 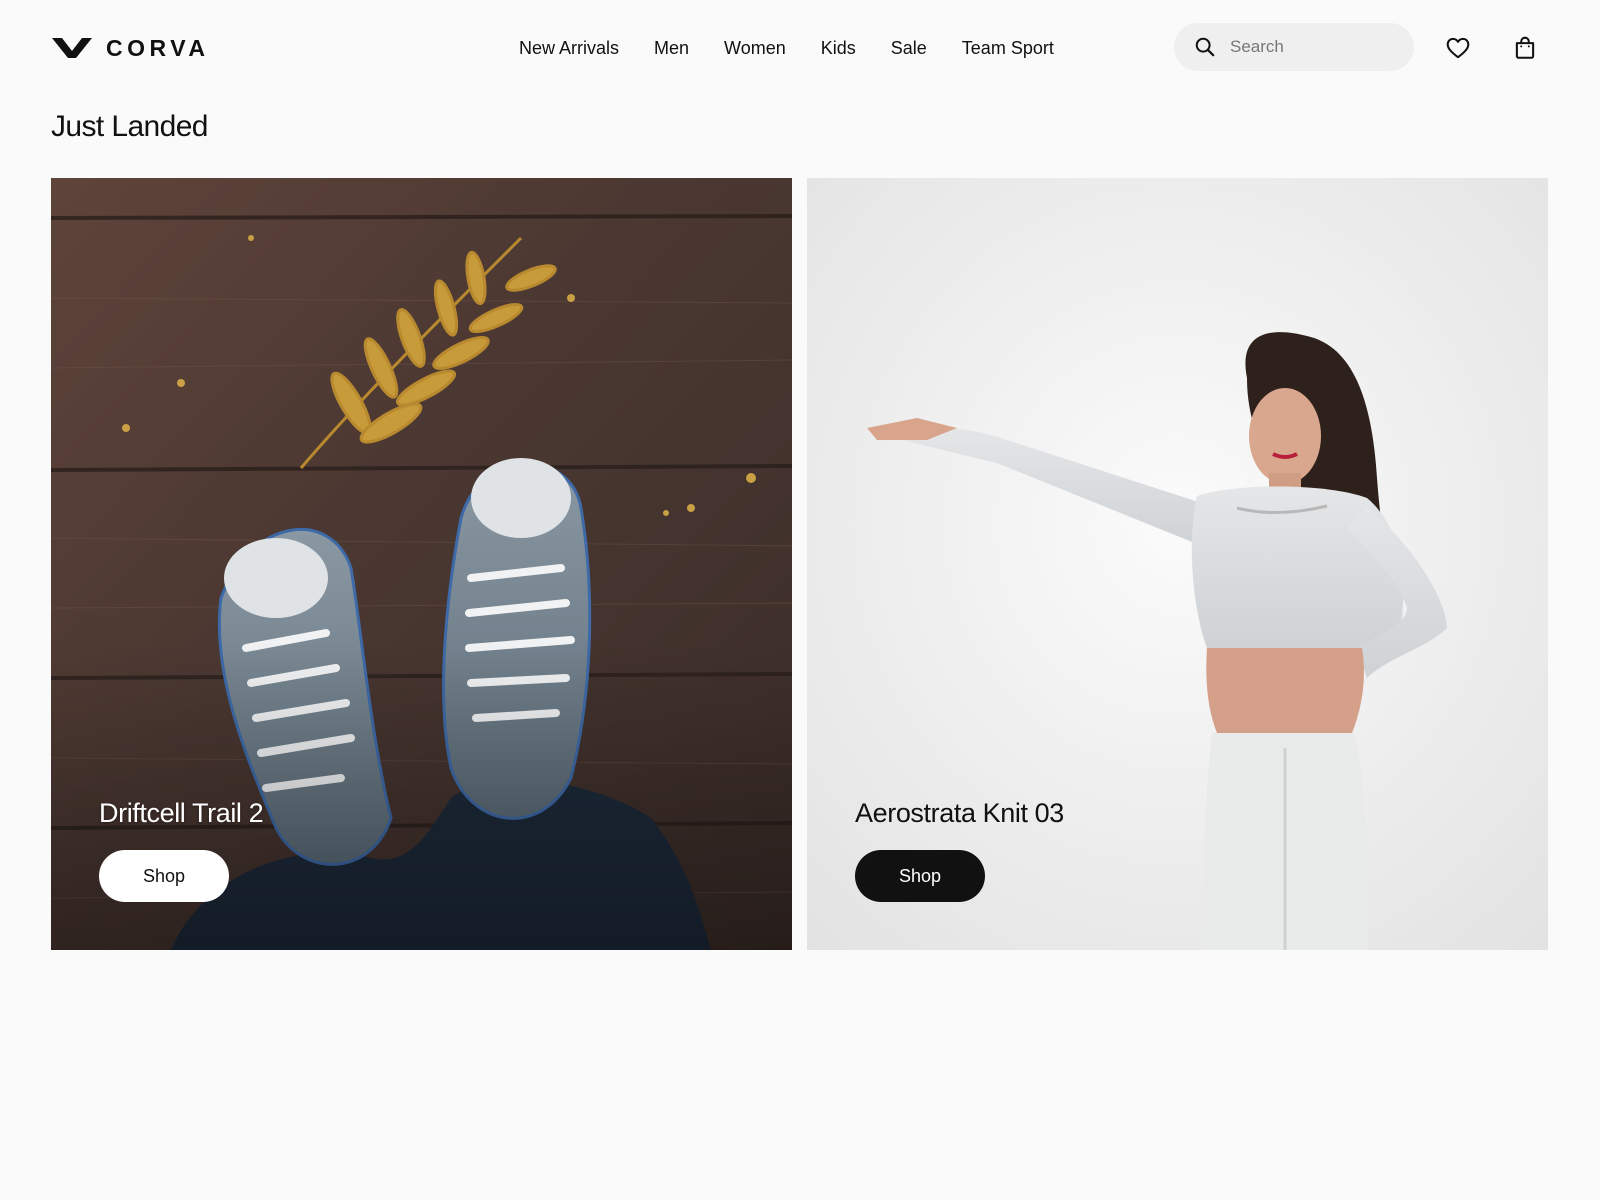 I want to click on heart-icon, so click(x=1458, y=48).